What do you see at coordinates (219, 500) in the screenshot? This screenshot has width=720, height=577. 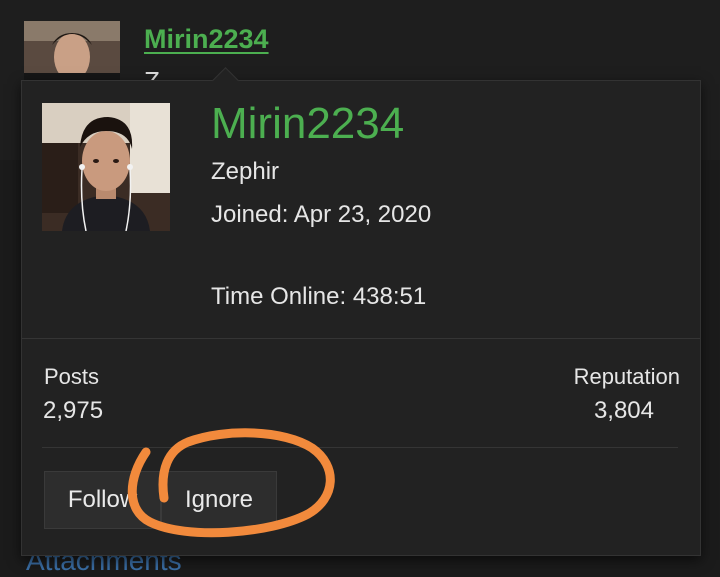 I see `ignore-button: Ignore` at bounding box center [219, 500].